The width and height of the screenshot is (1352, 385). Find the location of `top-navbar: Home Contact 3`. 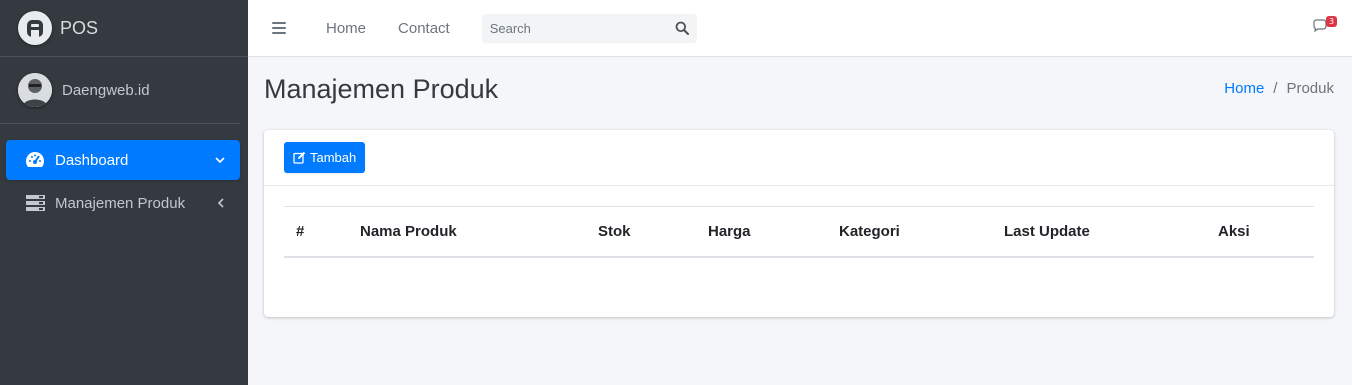

top-navbar: Home Contact 3 is located at coordinates (800, 28).